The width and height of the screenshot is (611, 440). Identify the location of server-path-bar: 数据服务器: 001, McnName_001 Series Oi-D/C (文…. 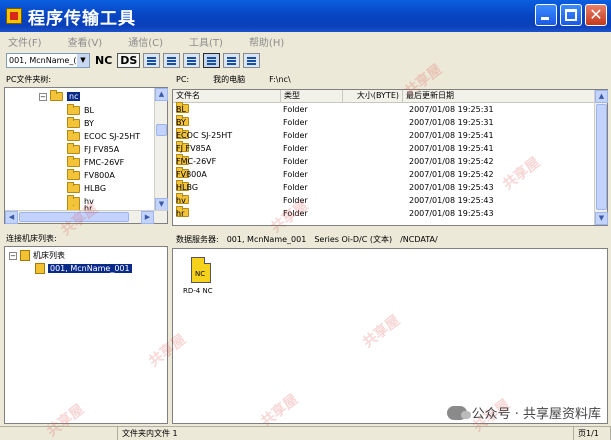
(390, 239).